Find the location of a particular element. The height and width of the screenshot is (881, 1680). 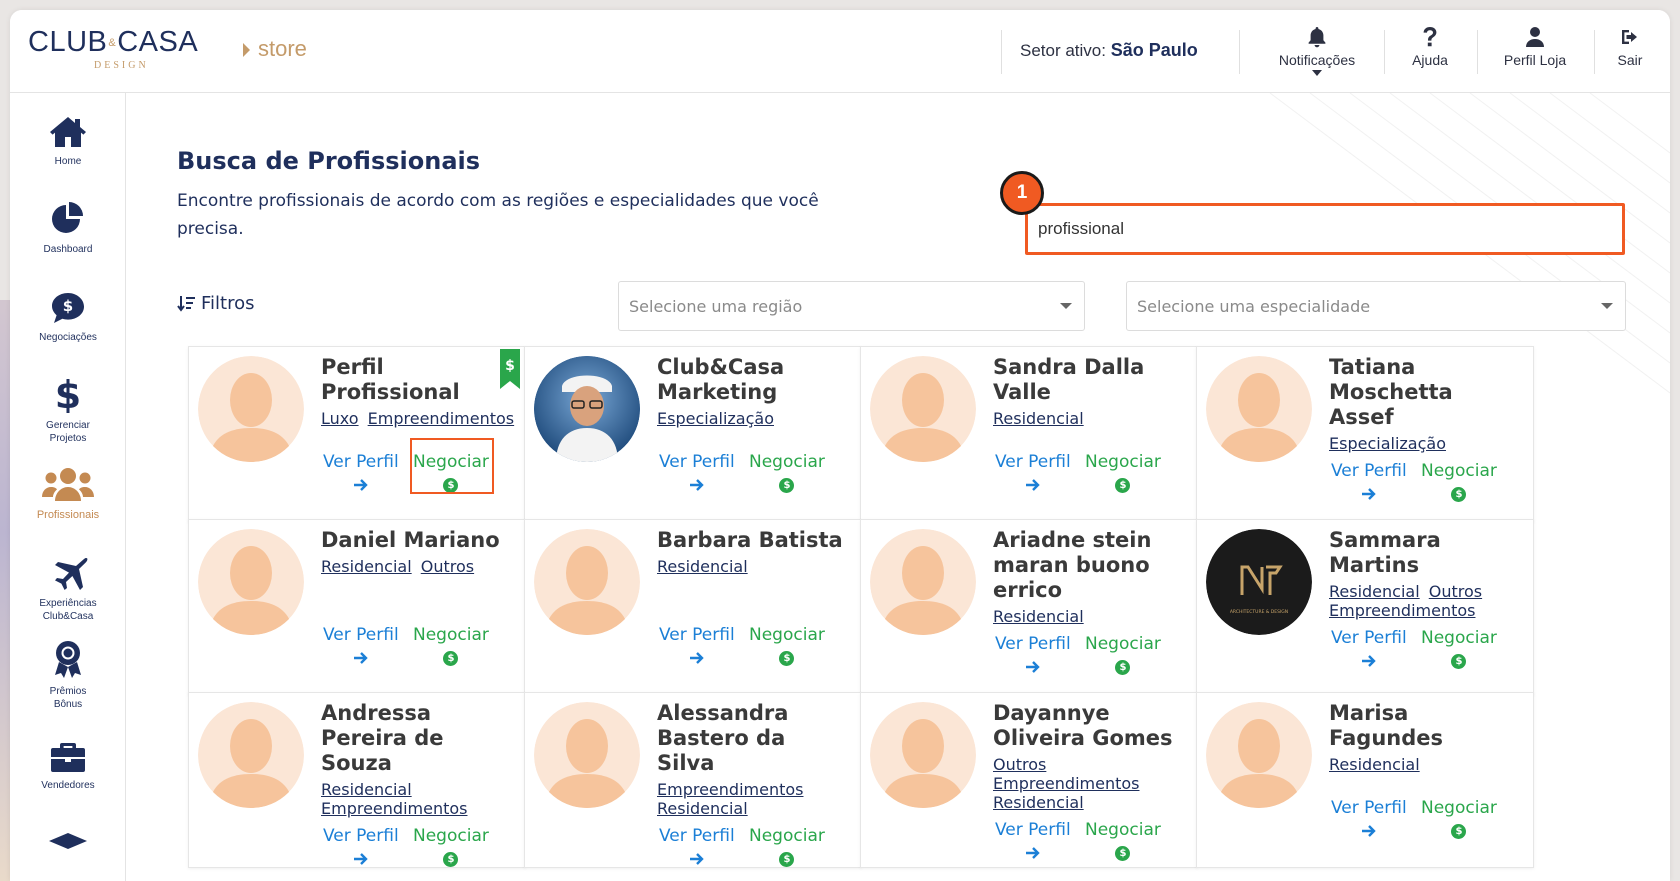

notifications-button: Notificações is located at coordinates (1317, 54).